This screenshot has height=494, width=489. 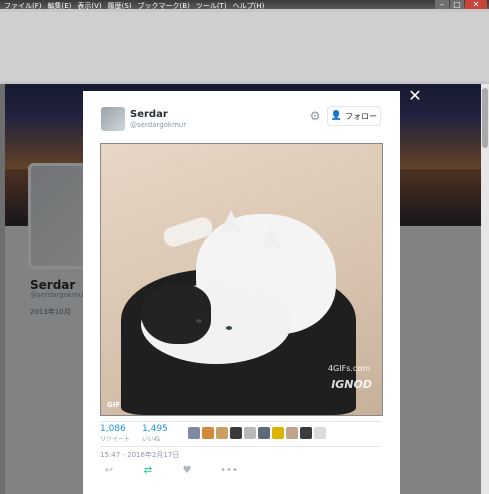 I want to click on tweet-actions: ↩ ⇄ ♥ •••, so click(x=240, y=471).